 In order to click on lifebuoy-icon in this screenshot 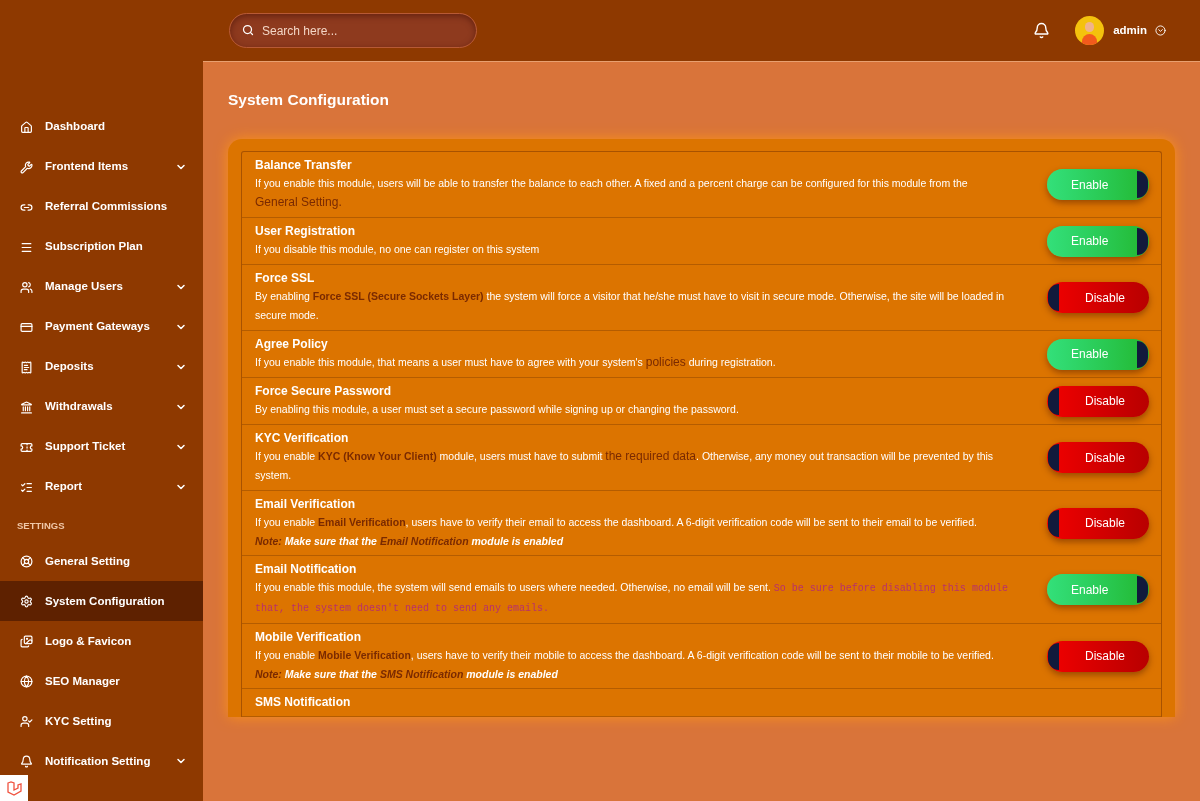, I will do `click(26, 561)`.